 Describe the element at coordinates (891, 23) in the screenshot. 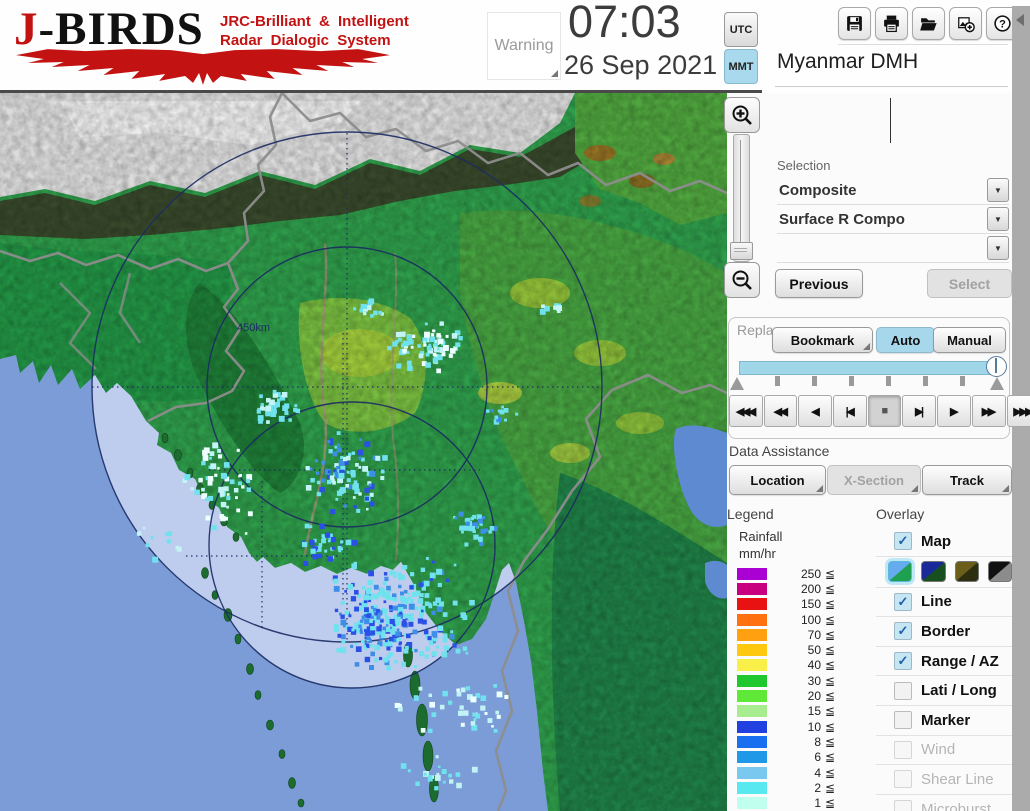

I see `print-button` at that location.